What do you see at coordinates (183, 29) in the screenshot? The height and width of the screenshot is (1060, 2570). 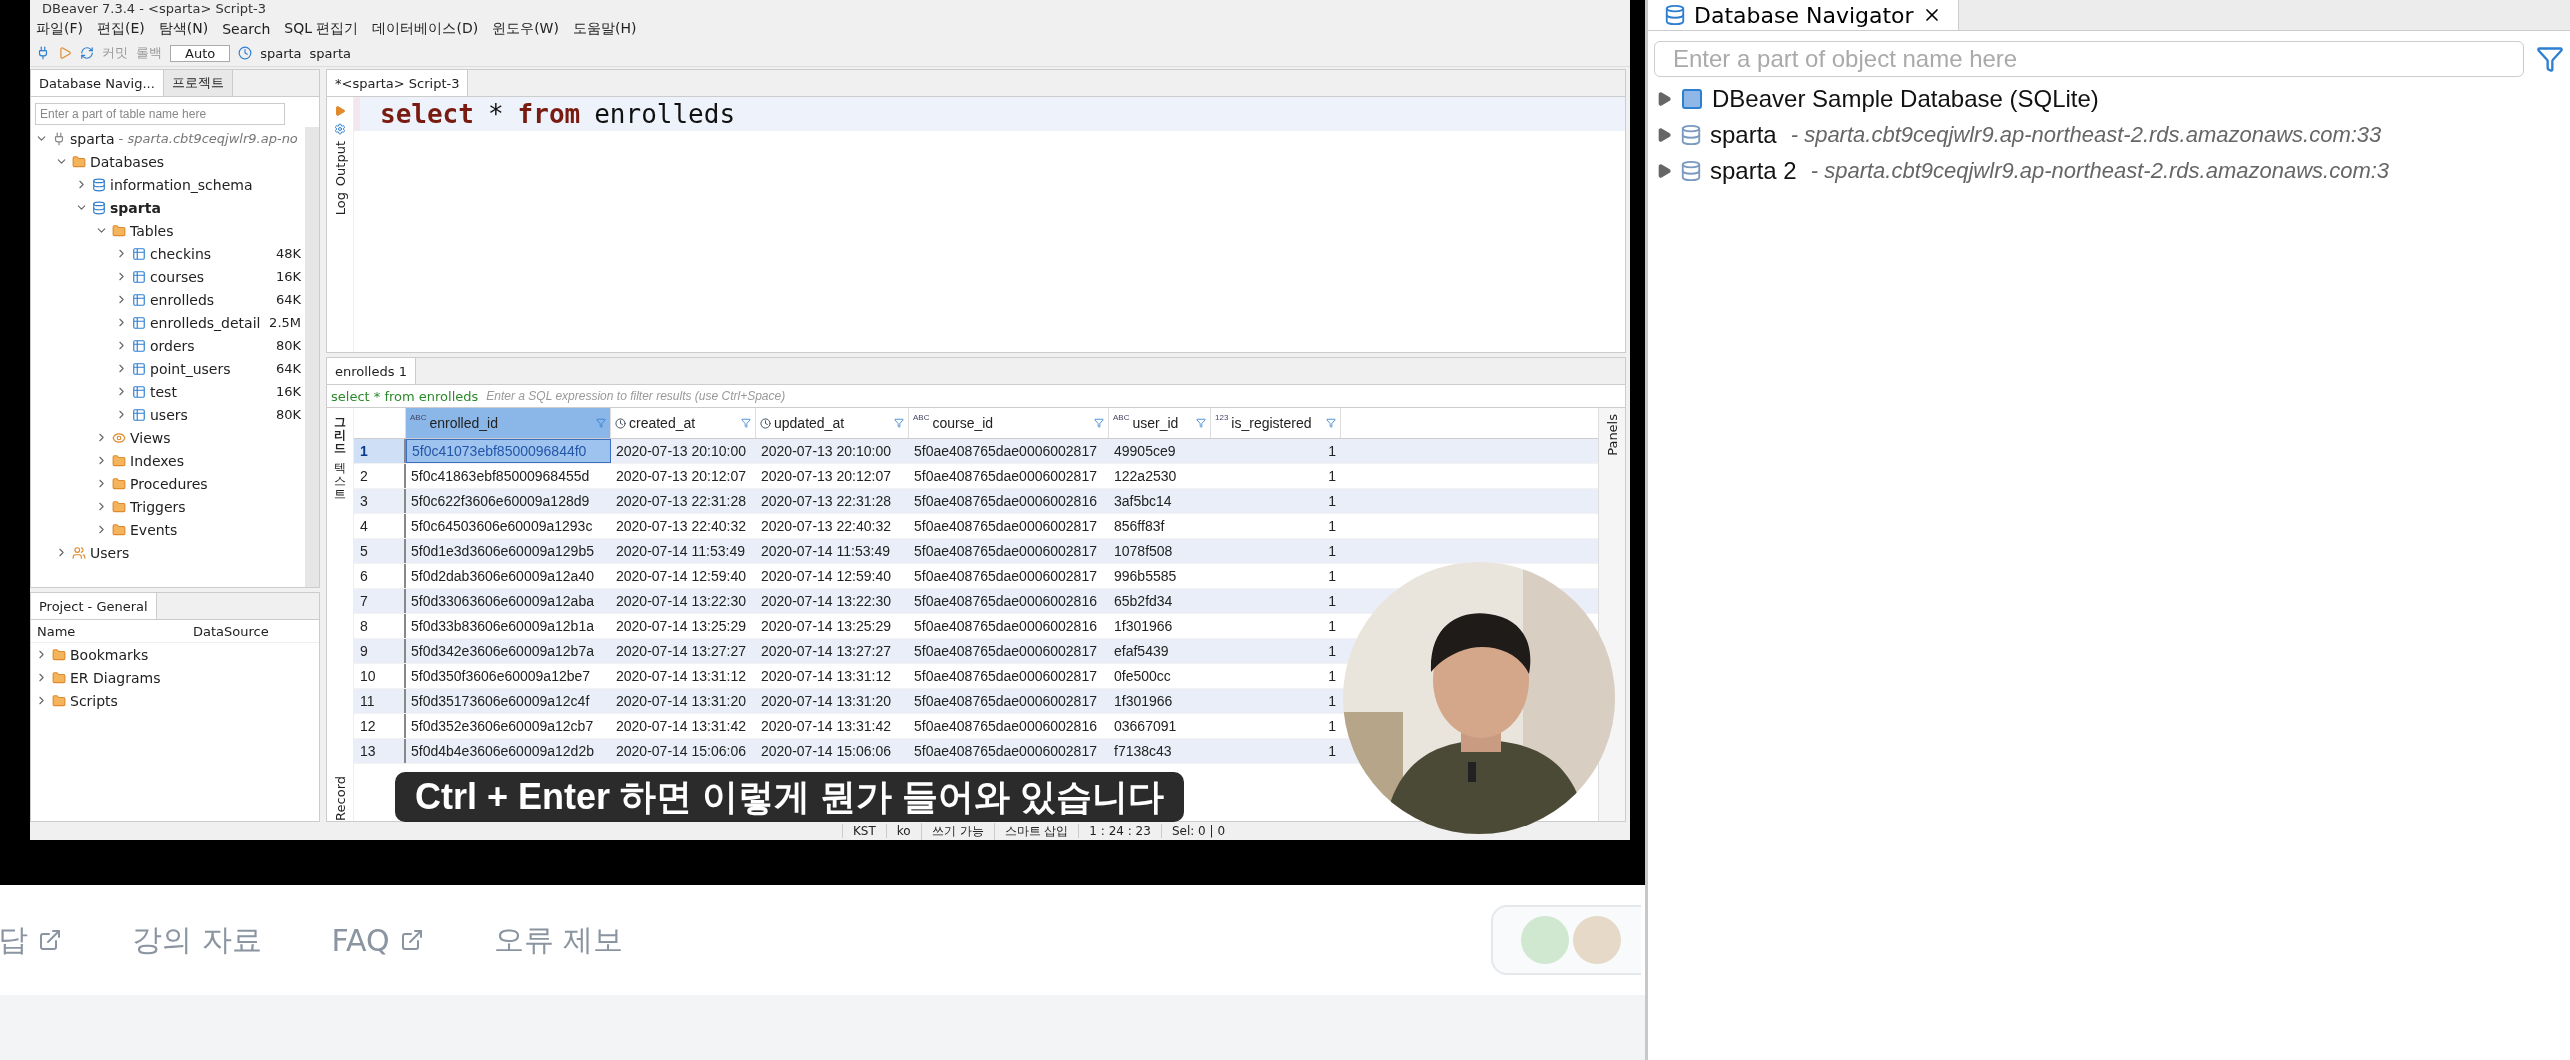 I see `menu-item: 탐색(N)` at bounding box center [183, 29].